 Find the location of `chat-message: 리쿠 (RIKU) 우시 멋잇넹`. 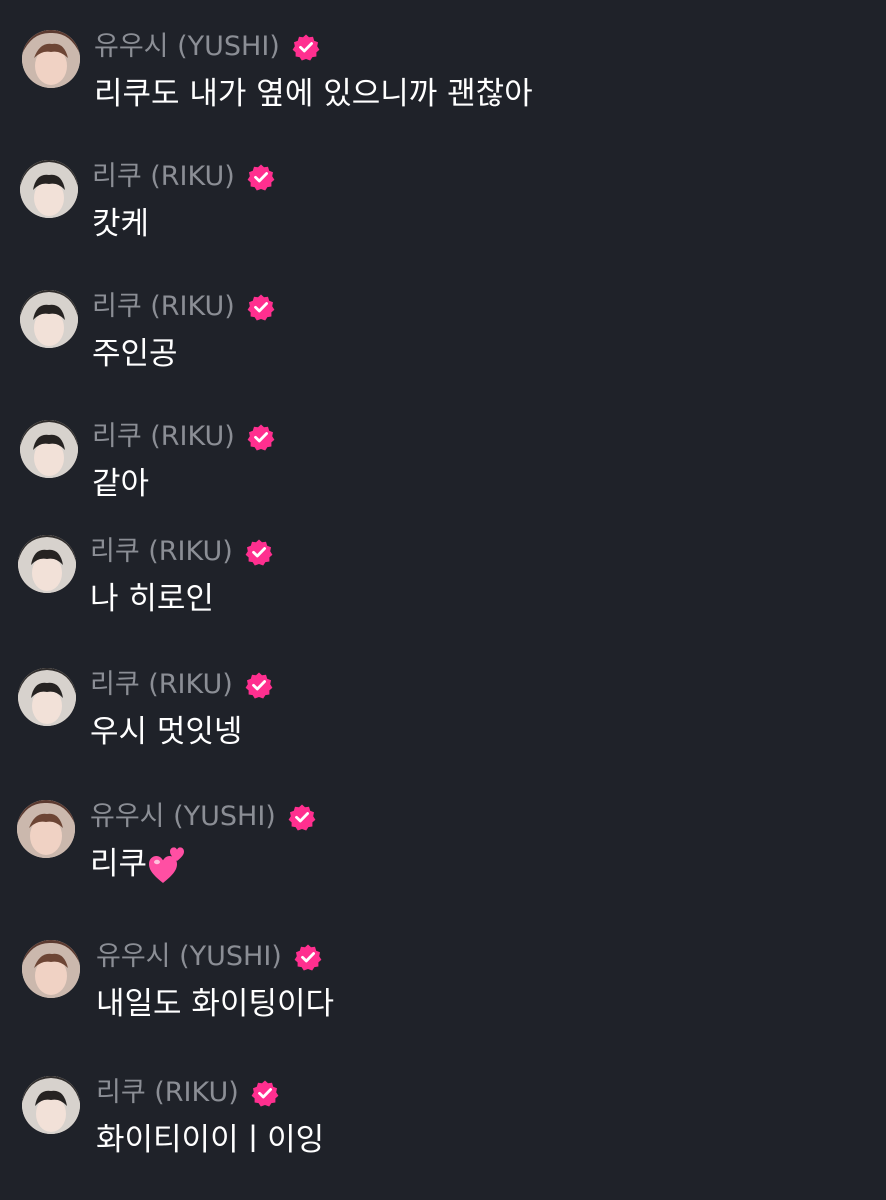

chat-message: 리쿠 (RIKU) 우시 멋잇넹 is located at coordinates (443, 728).